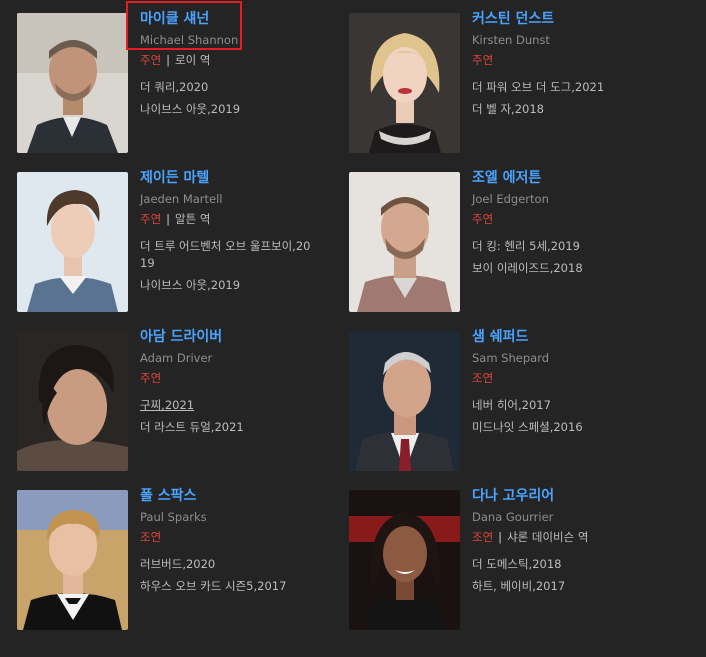  Describe the element at coordinates (500, 337) in the screenshot. I see `cast-name-link: 샘 쉐퍼드` at that location.